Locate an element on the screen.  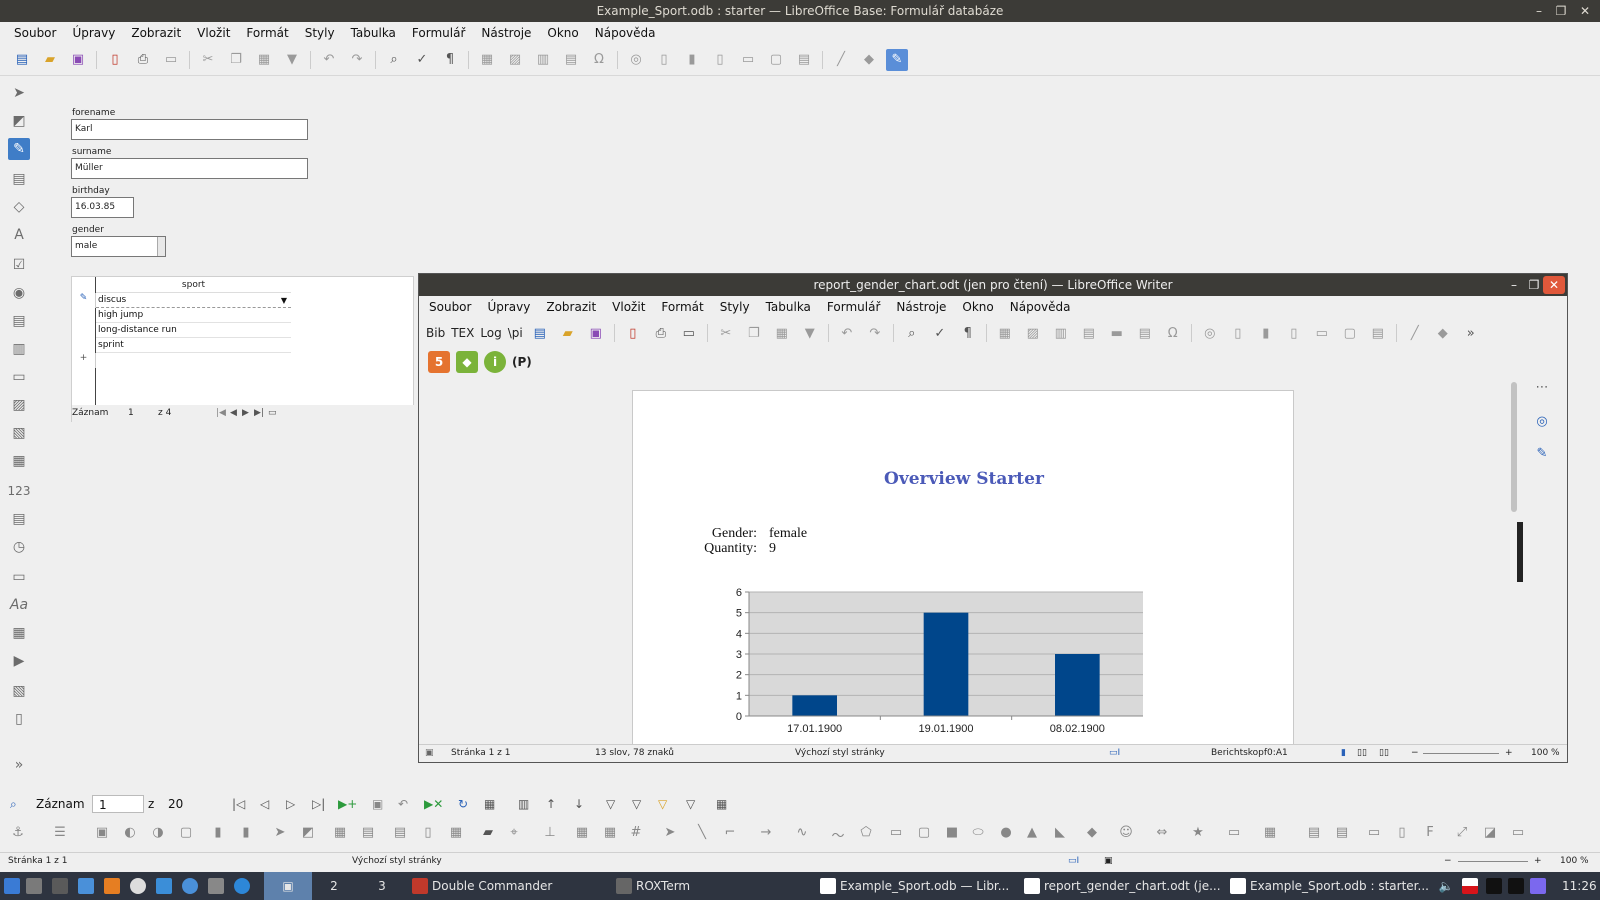
more-drawing-icon: ▭ is located at coordinates (1518, 834).